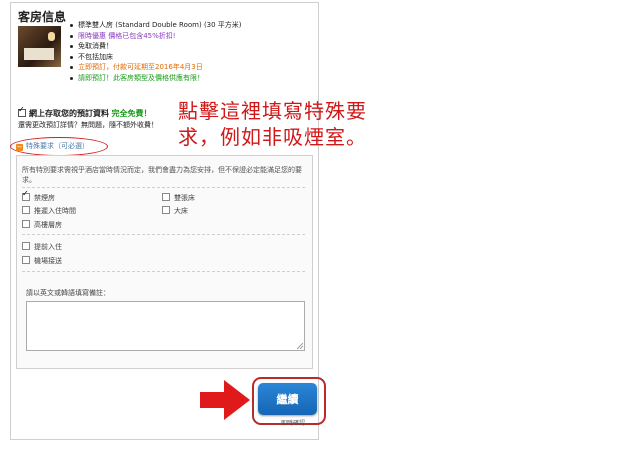 This screenshot has width=620, height=452. I want to click on option-label: 機場接送, so click(48, 261).